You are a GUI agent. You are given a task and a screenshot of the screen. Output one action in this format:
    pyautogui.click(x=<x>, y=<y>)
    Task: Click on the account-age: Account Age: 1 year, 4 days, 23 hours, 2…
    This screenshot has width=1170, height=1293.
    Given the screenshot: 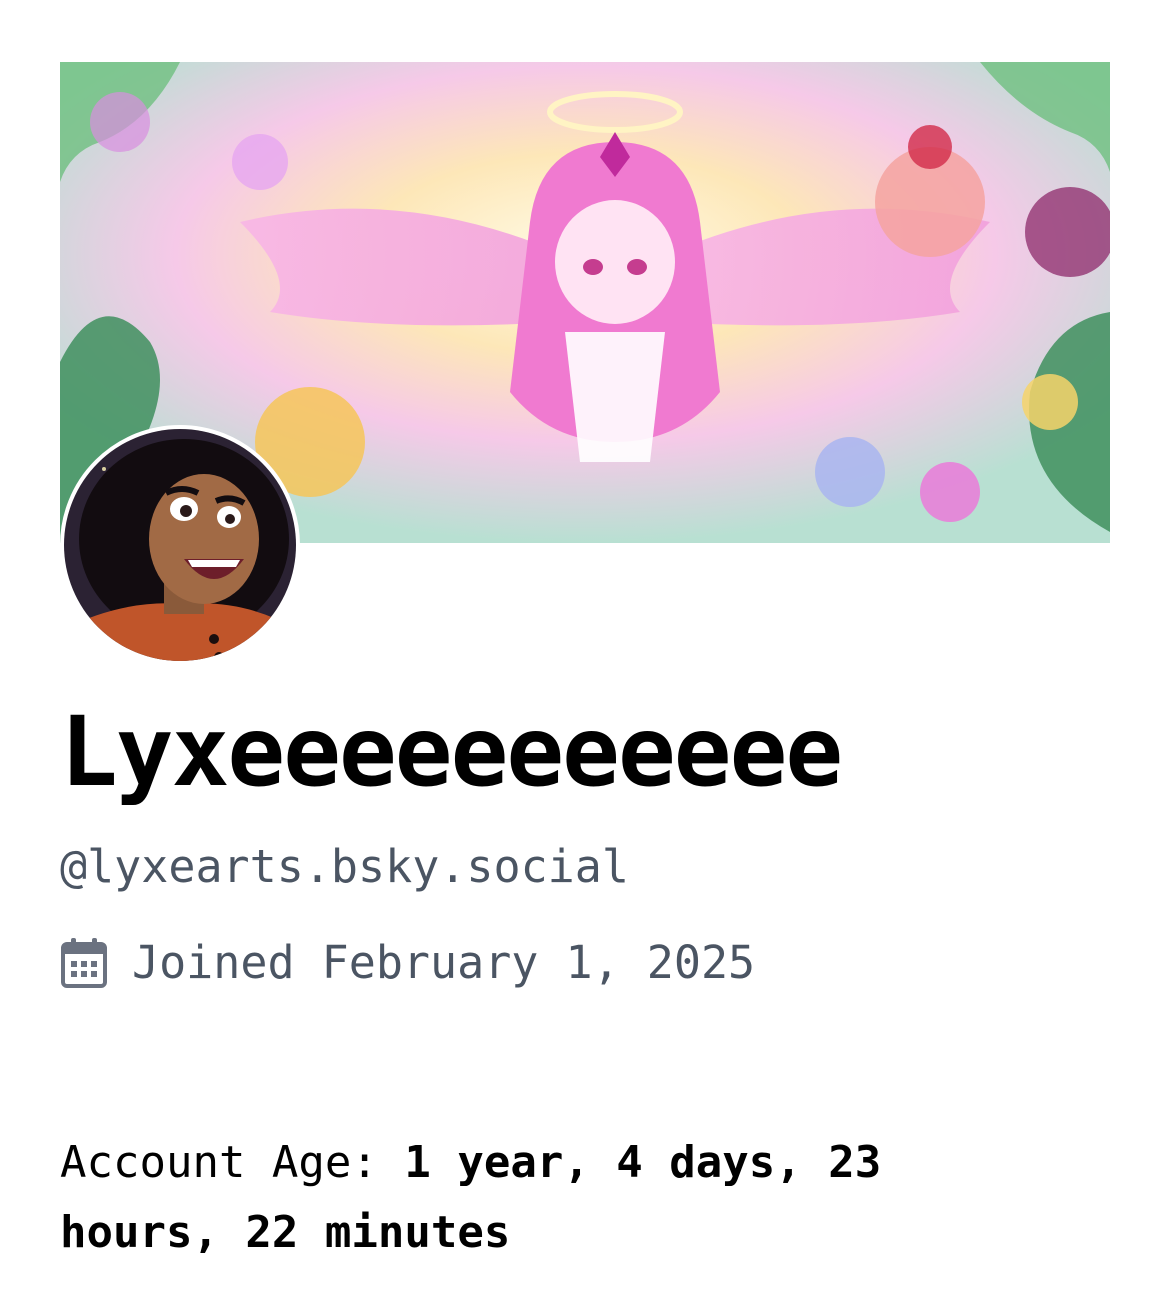 What is the action you would take?
    pyautogui.click(x=560, y=1198)
    